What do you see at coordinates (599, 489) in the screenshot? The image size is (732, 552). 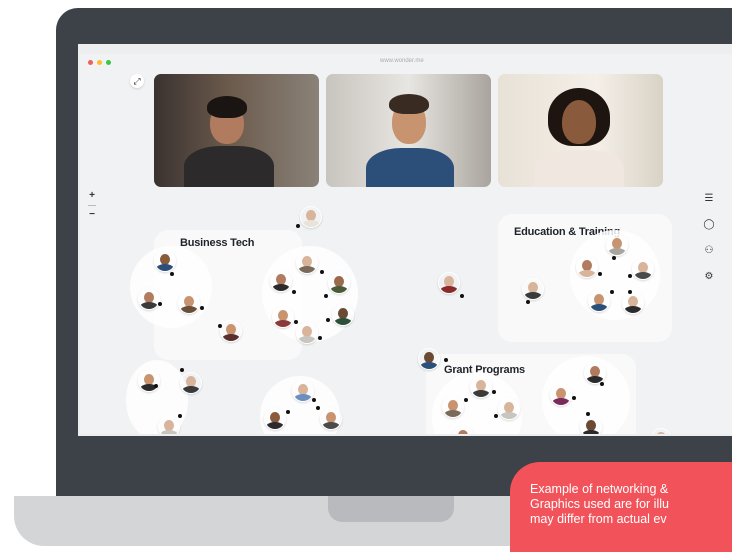 I see `banner-line-1: Example of networking &` at bounding box center [599, 489].